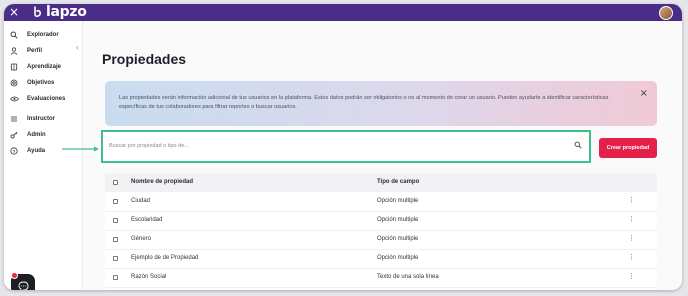  I want to click on close-banner-icon: ×, so click(644, 93).